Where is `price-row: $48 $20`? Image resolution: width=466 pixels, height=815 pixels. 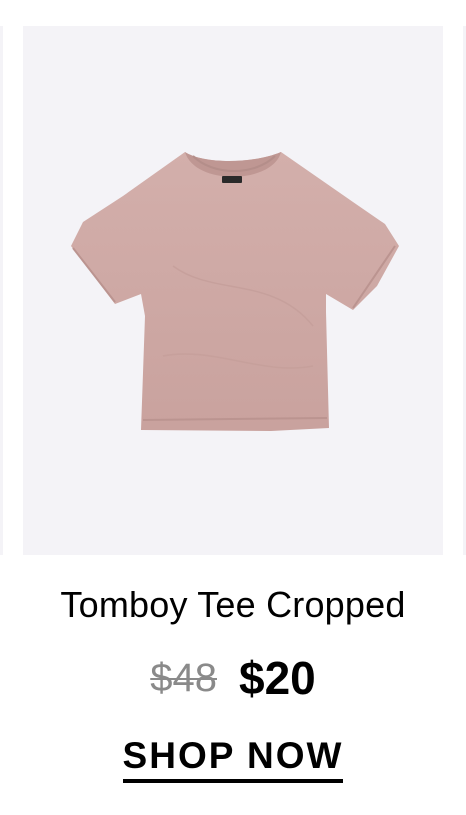
price-row: $48 $20 is located at coordinates (233, 678).